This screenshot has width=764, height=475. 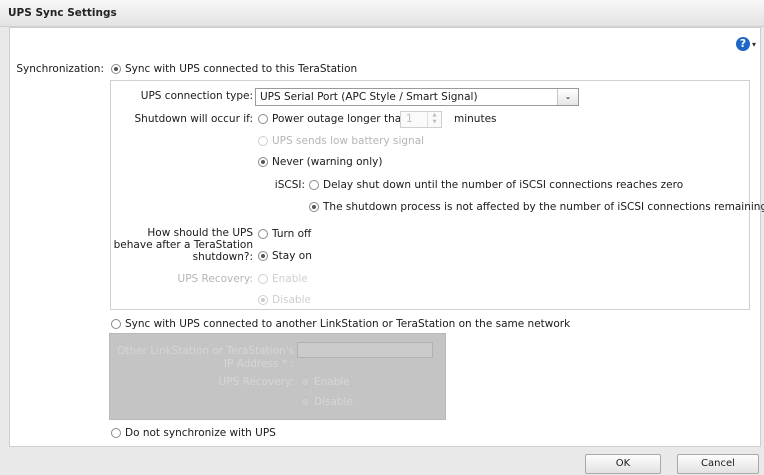 I want to click on behave-label-line1: How should the UPS, so click(x=200, y=233).